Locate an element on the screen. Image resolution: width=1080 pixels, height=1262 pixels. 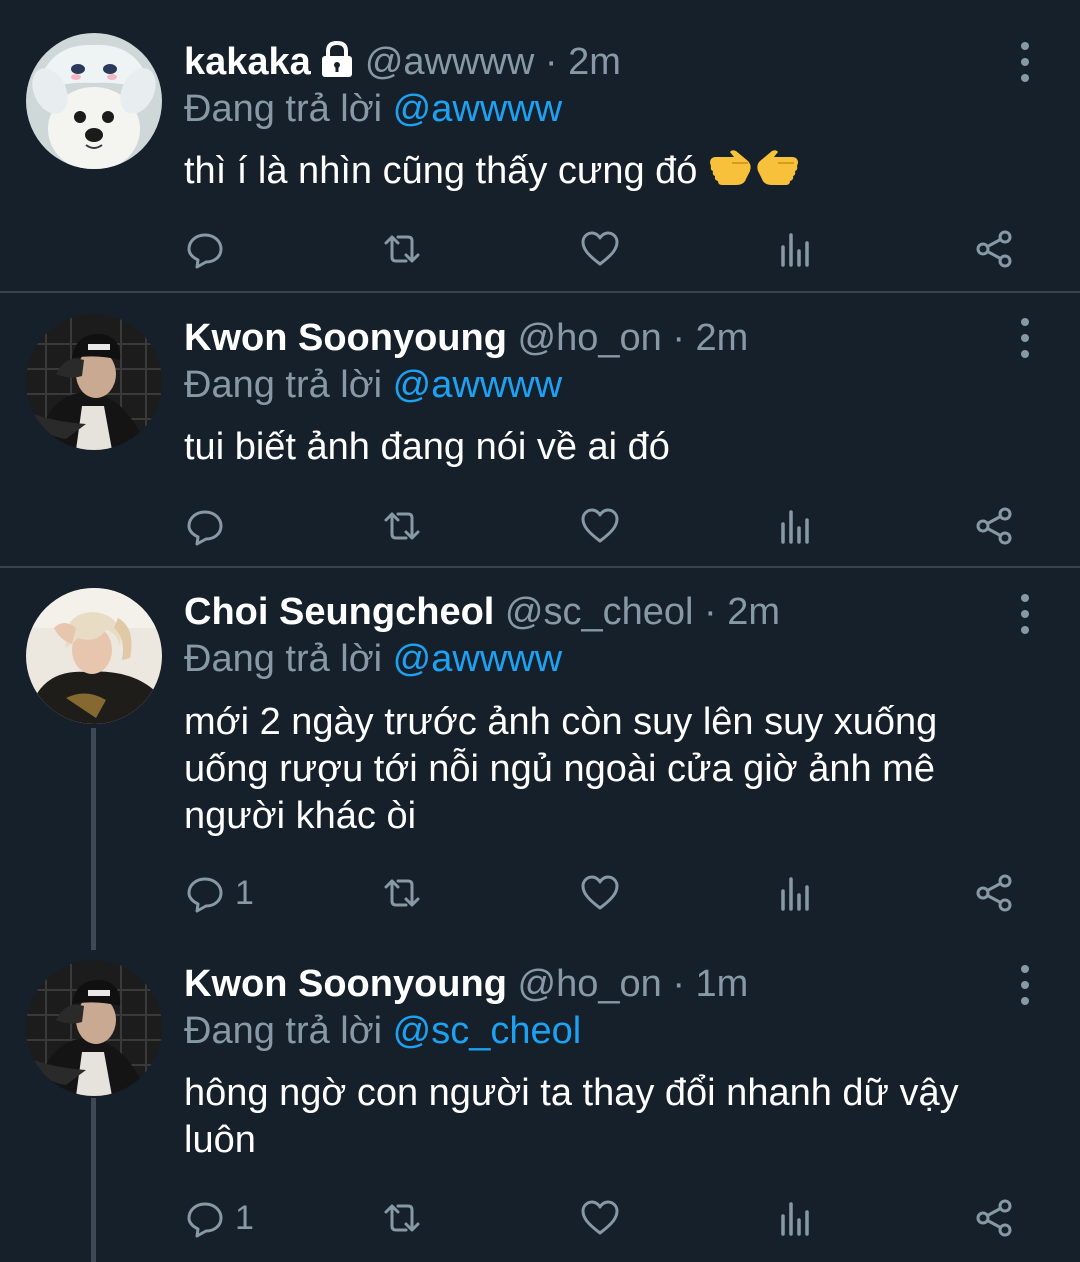
tweet-text: thì í là nhìn cũng thấy cưng đó is located at coordinates (599, 174).